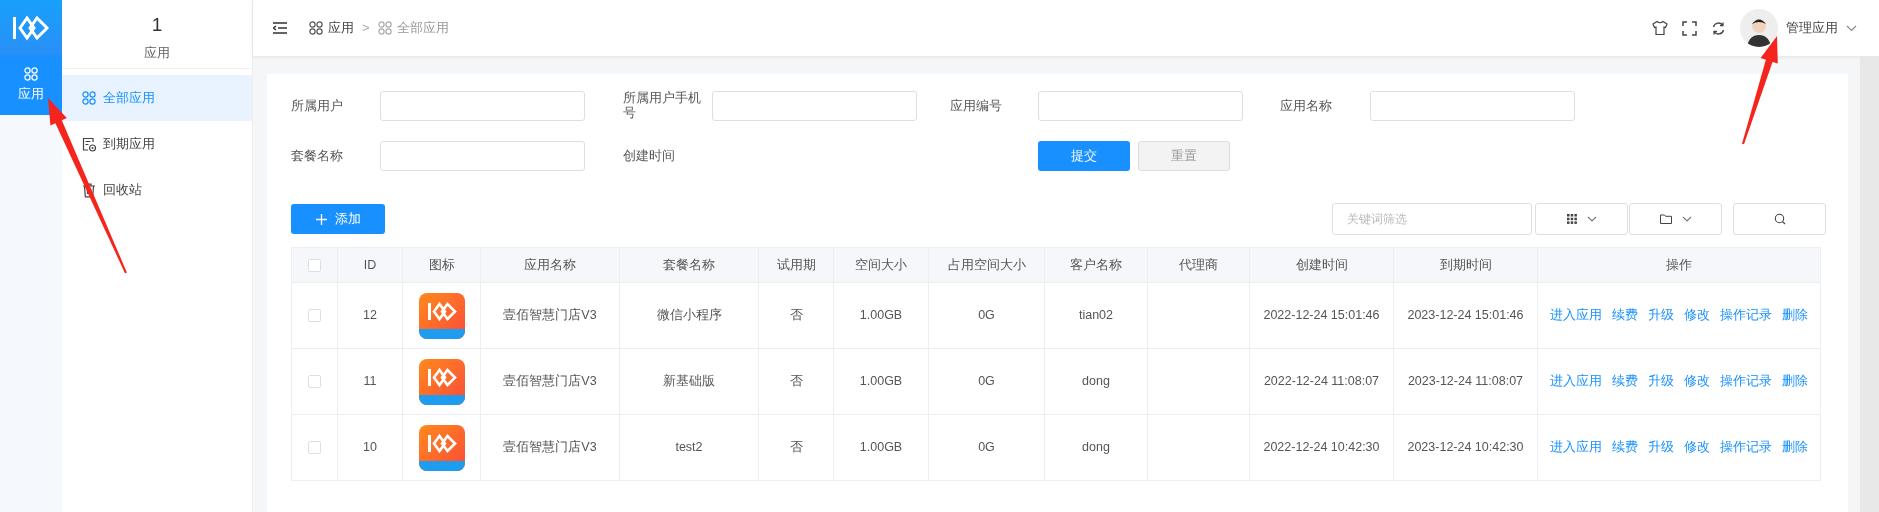 This screenshot has height=512, width=1879. I want to click on grid-icon, so click(1571, 219).